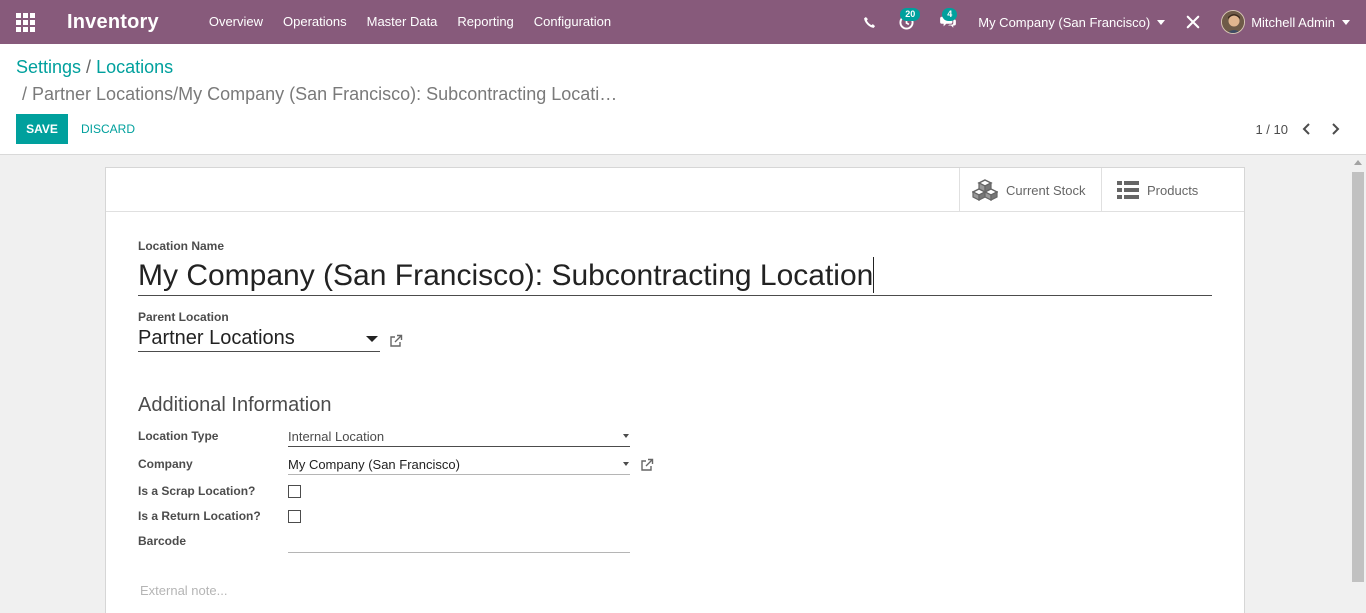 This screenshot has width=1366, height=613. I want to click on user-menu: Mitchell Admin, so click(1285, 22).